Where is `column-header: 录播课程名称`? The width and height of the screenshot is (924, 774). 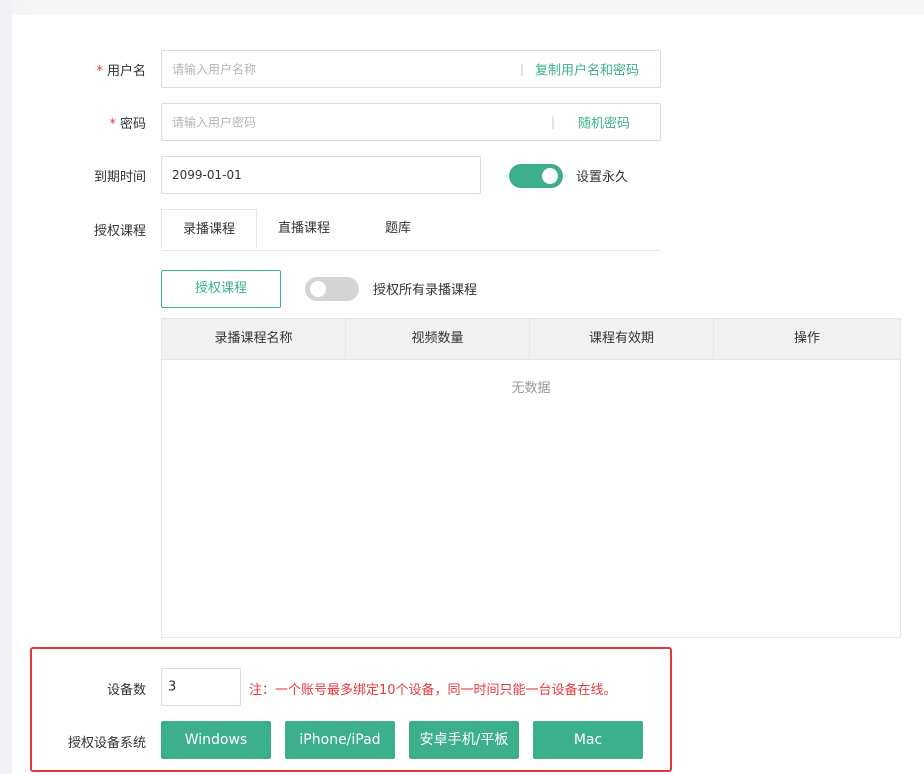
column-header: 录播课程名称 is located at coordinates (254, 339).